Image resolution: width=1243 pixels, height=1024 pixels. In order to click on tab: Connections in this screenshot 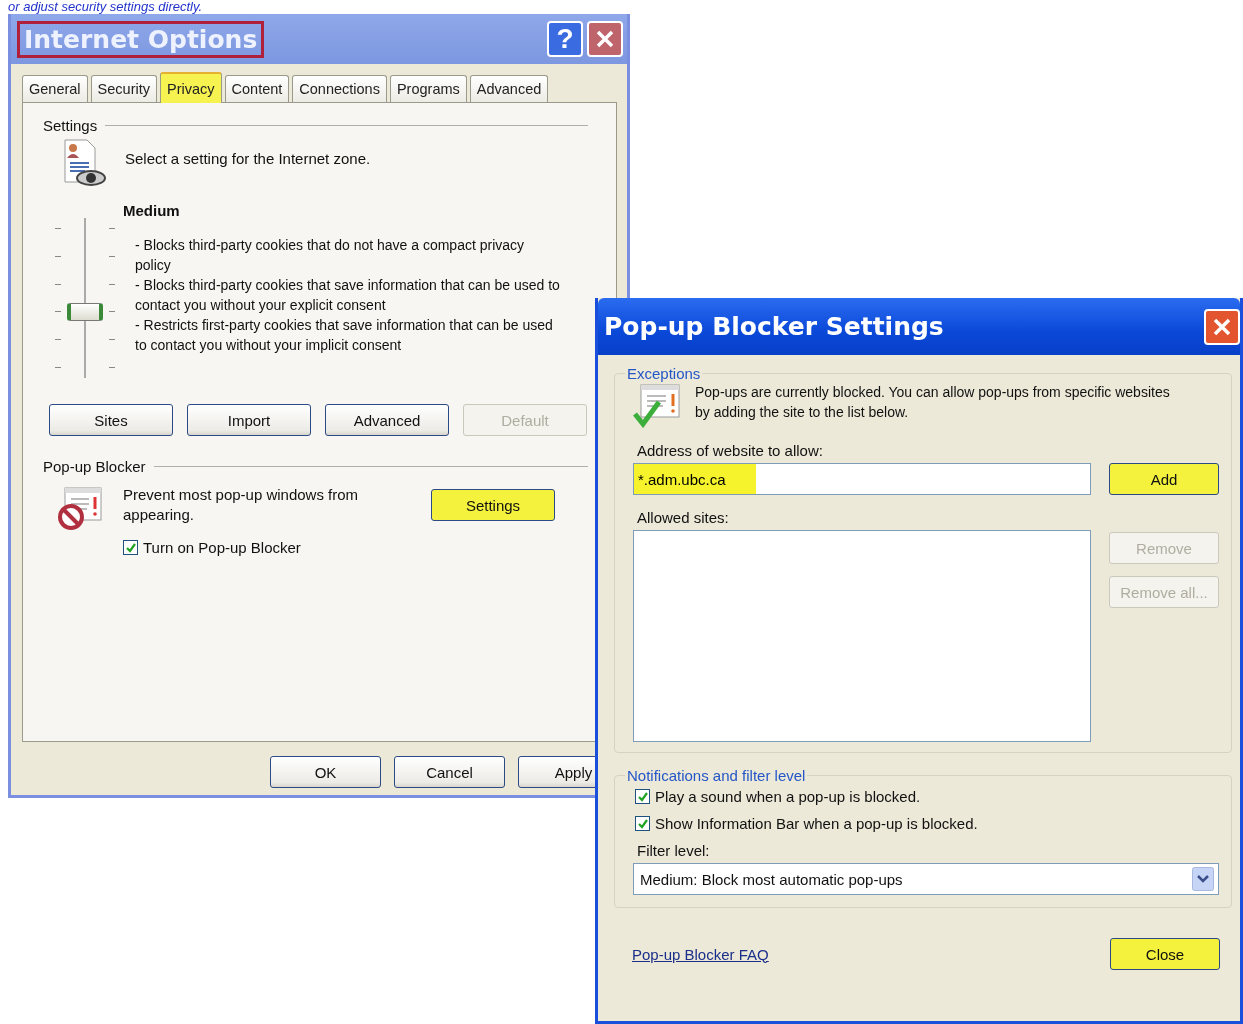, I will do `click(339, 88)`.